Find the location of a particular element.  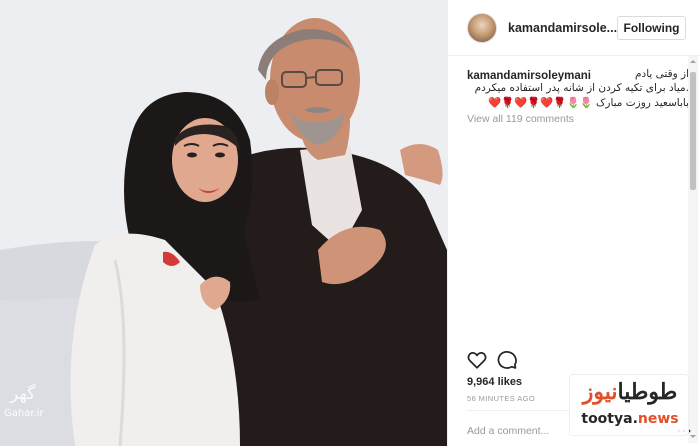

caption-username: kamandamirsoleymani is located at coordinates (529, 76).